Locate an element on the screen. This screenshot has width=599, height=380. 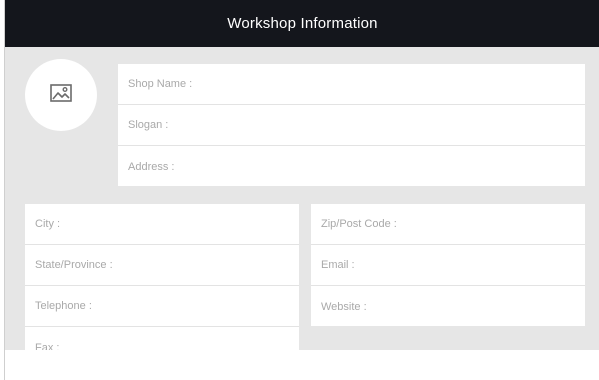
state-province-label: State/Province : is located at coordinates (74, 265).